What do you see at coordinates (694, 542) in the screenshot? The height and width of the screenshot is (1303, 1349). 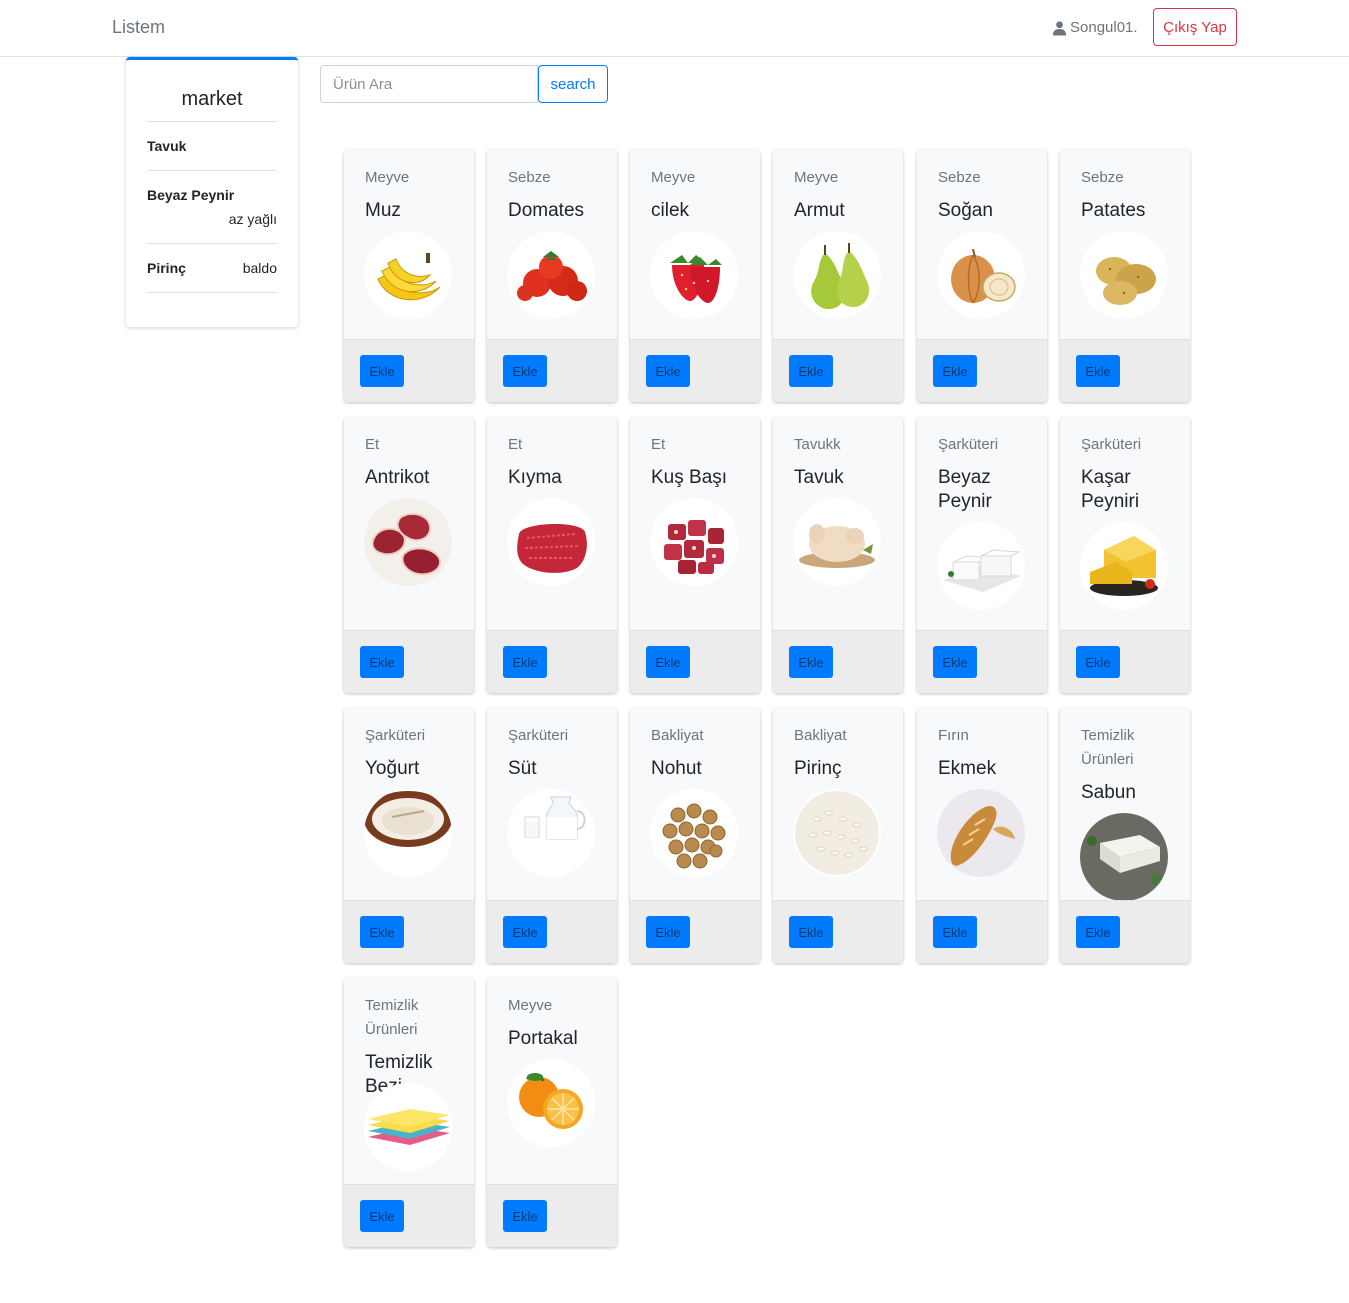 I see `diced-meat-icon` at bounding box center [694, 542].